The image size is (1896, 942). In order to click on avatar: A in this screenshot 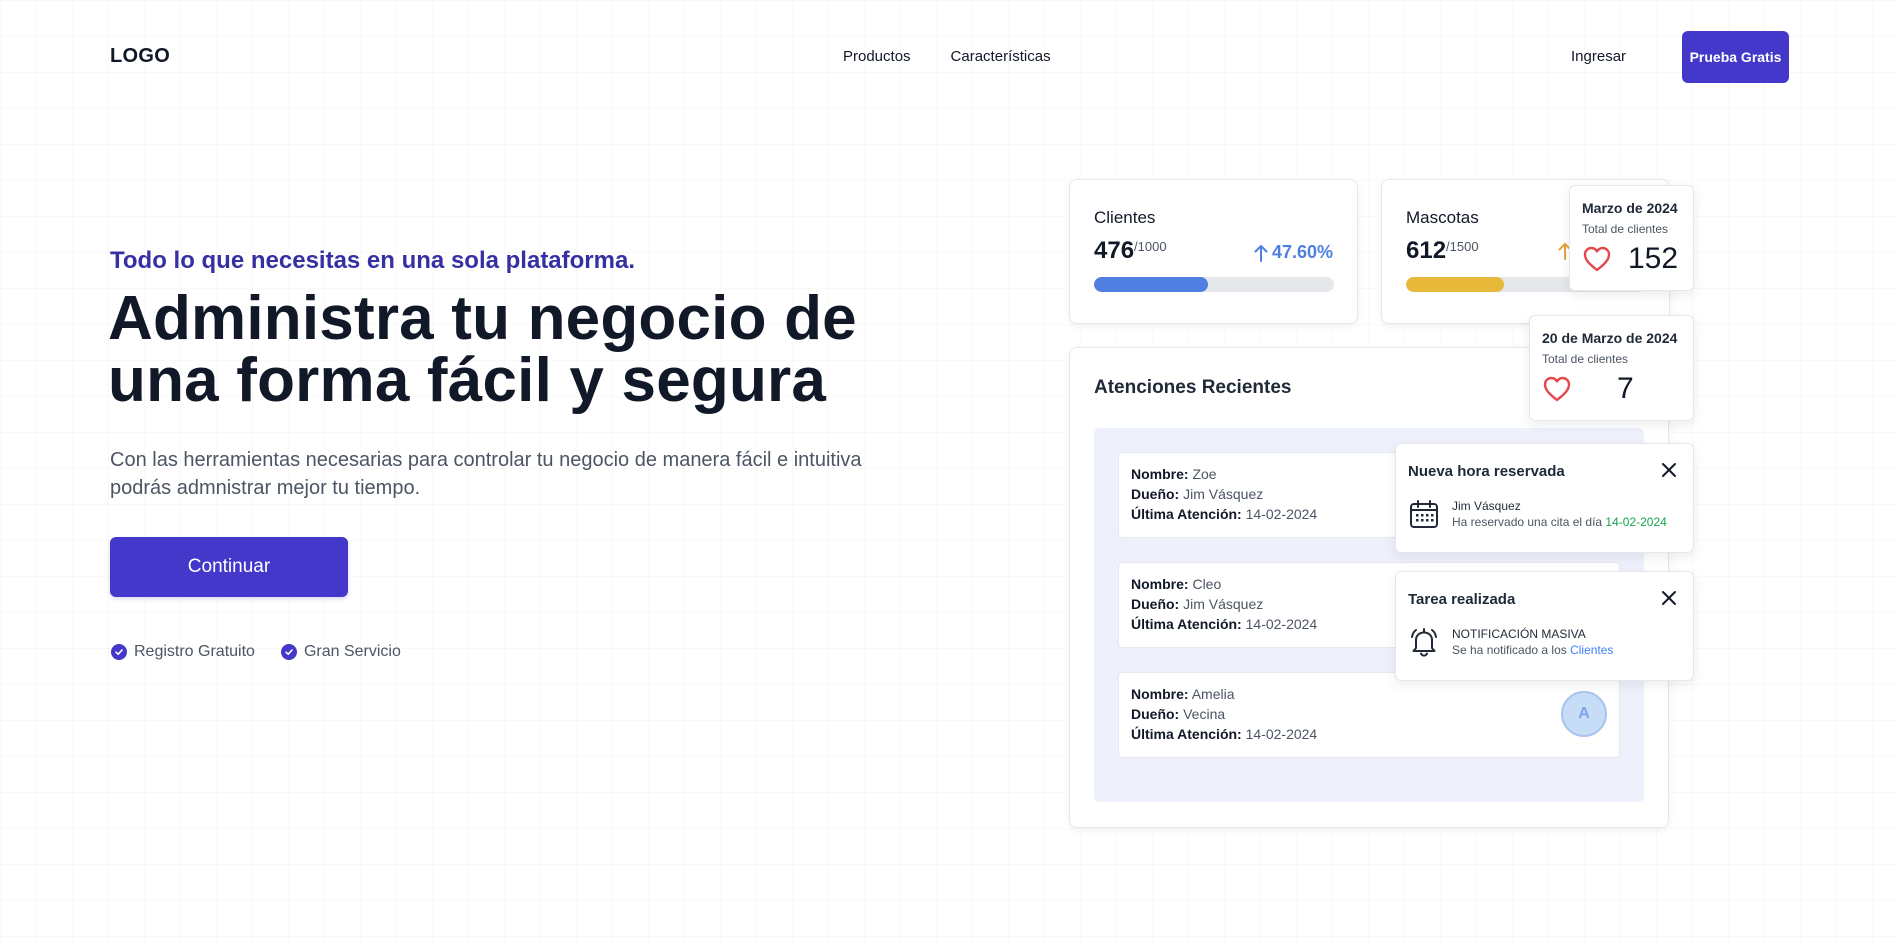, I will do `click(1584, 714)`.